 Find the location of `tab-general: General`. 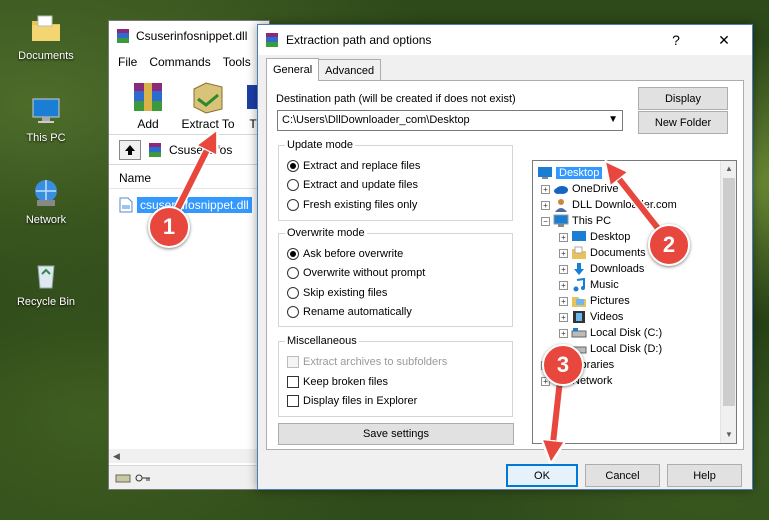

tab-general: General is located at coordinates (293, 69).